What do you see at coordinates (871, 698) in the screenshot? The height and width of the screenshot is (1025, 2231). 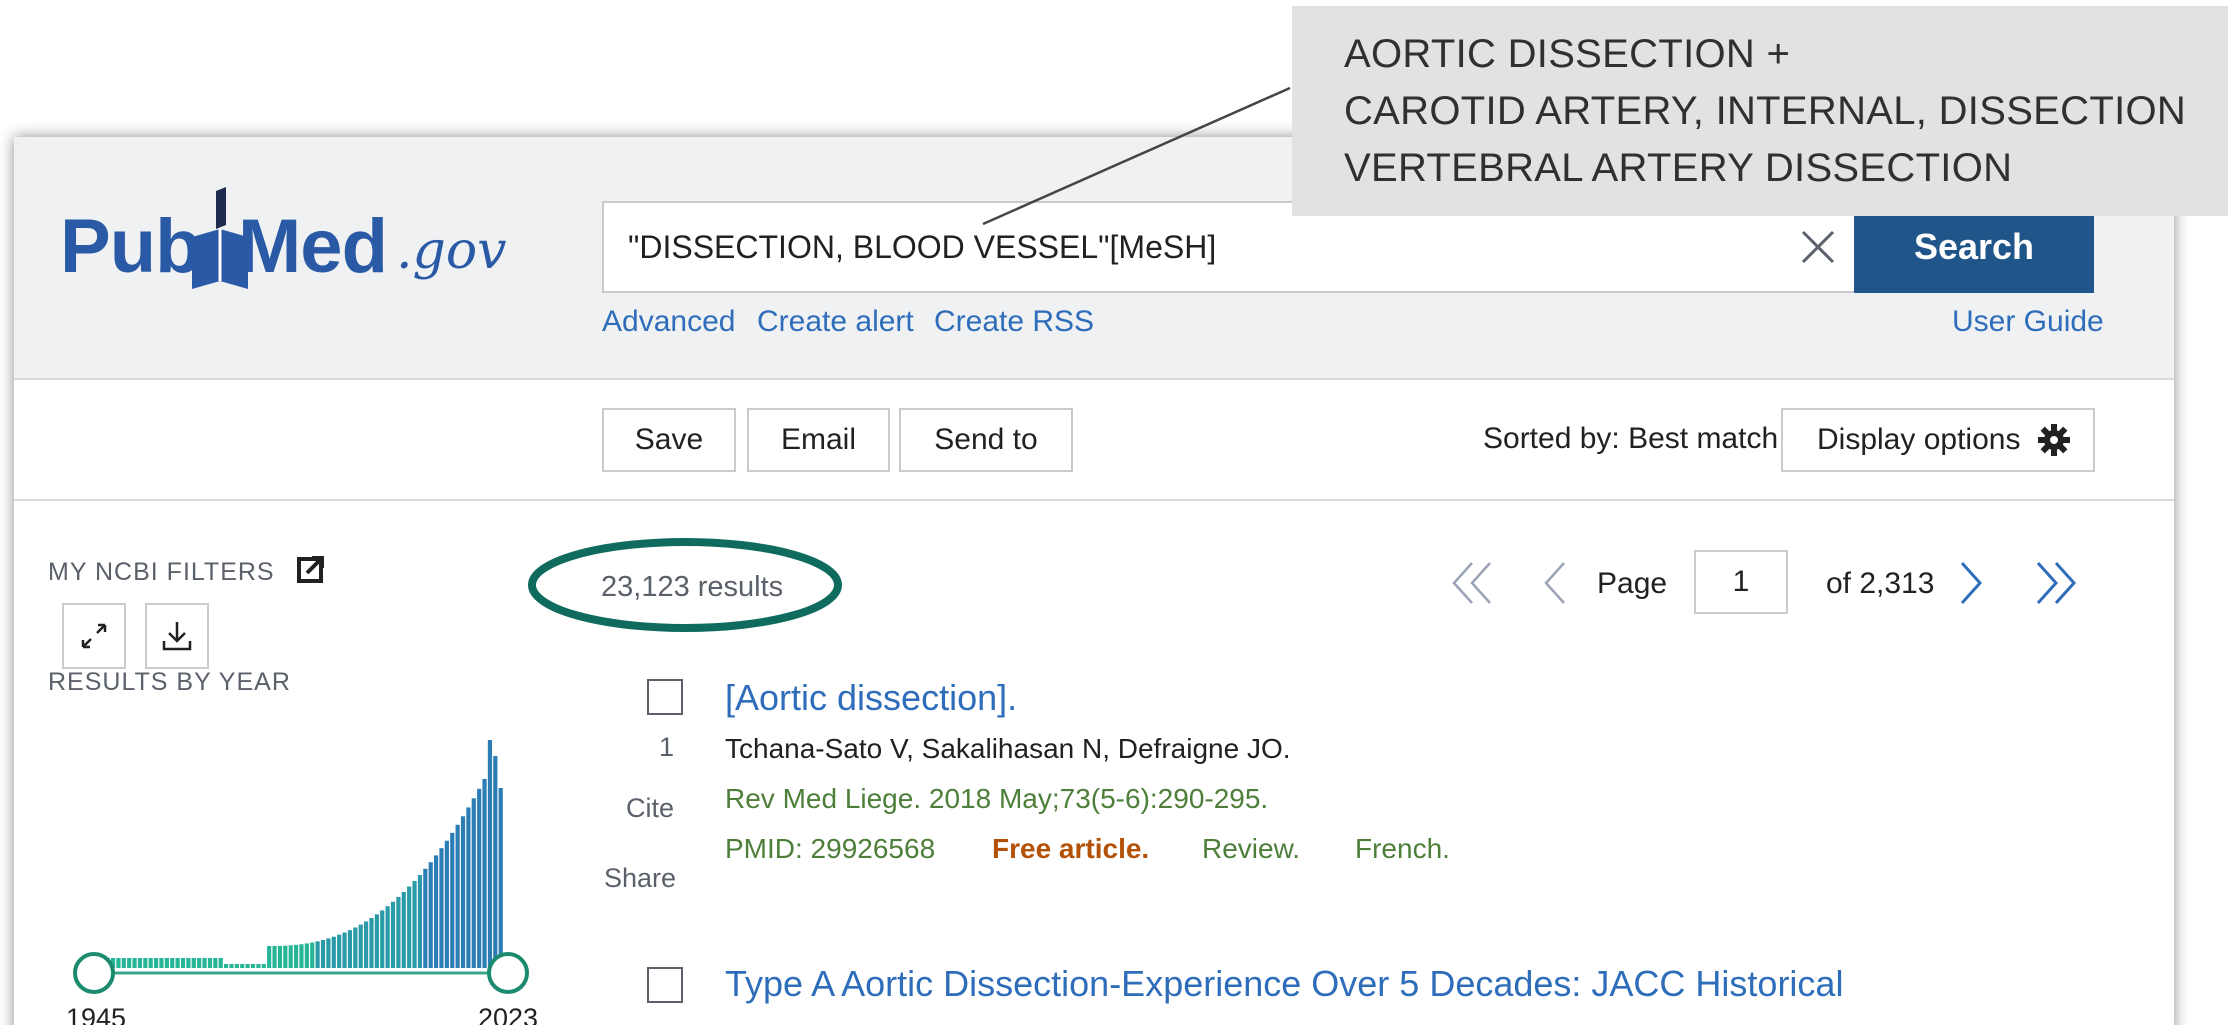 I see `result-title-link: [Aortic dissection].` at bounding box center [871, 698].